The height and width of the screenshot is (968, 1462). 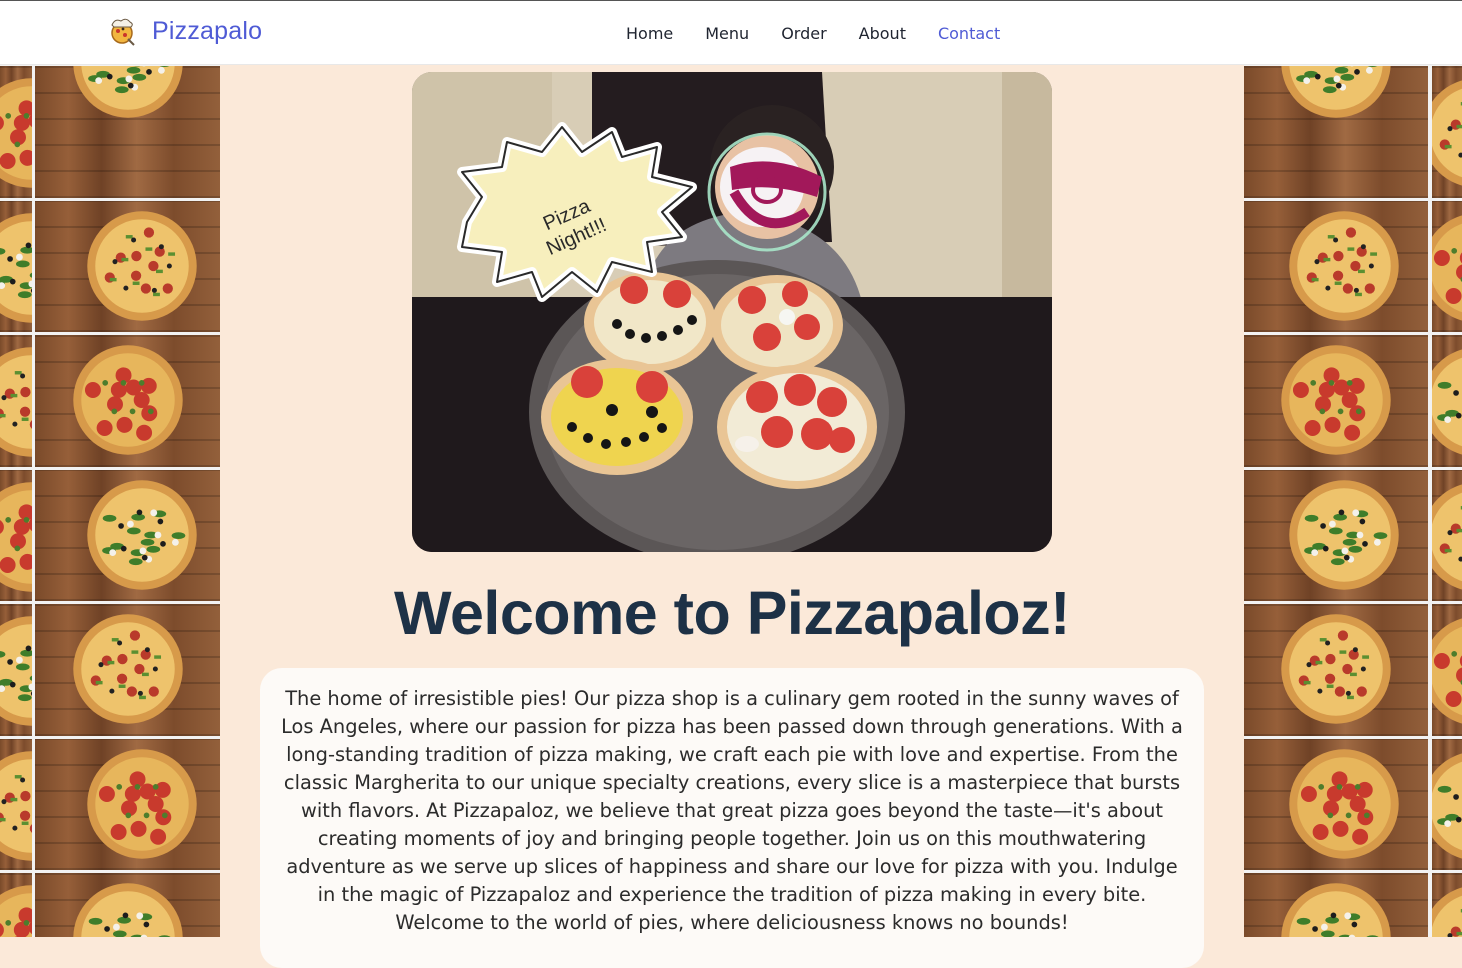 I want to click on nav-contact-link: Contact, so click(x=969, y=33).